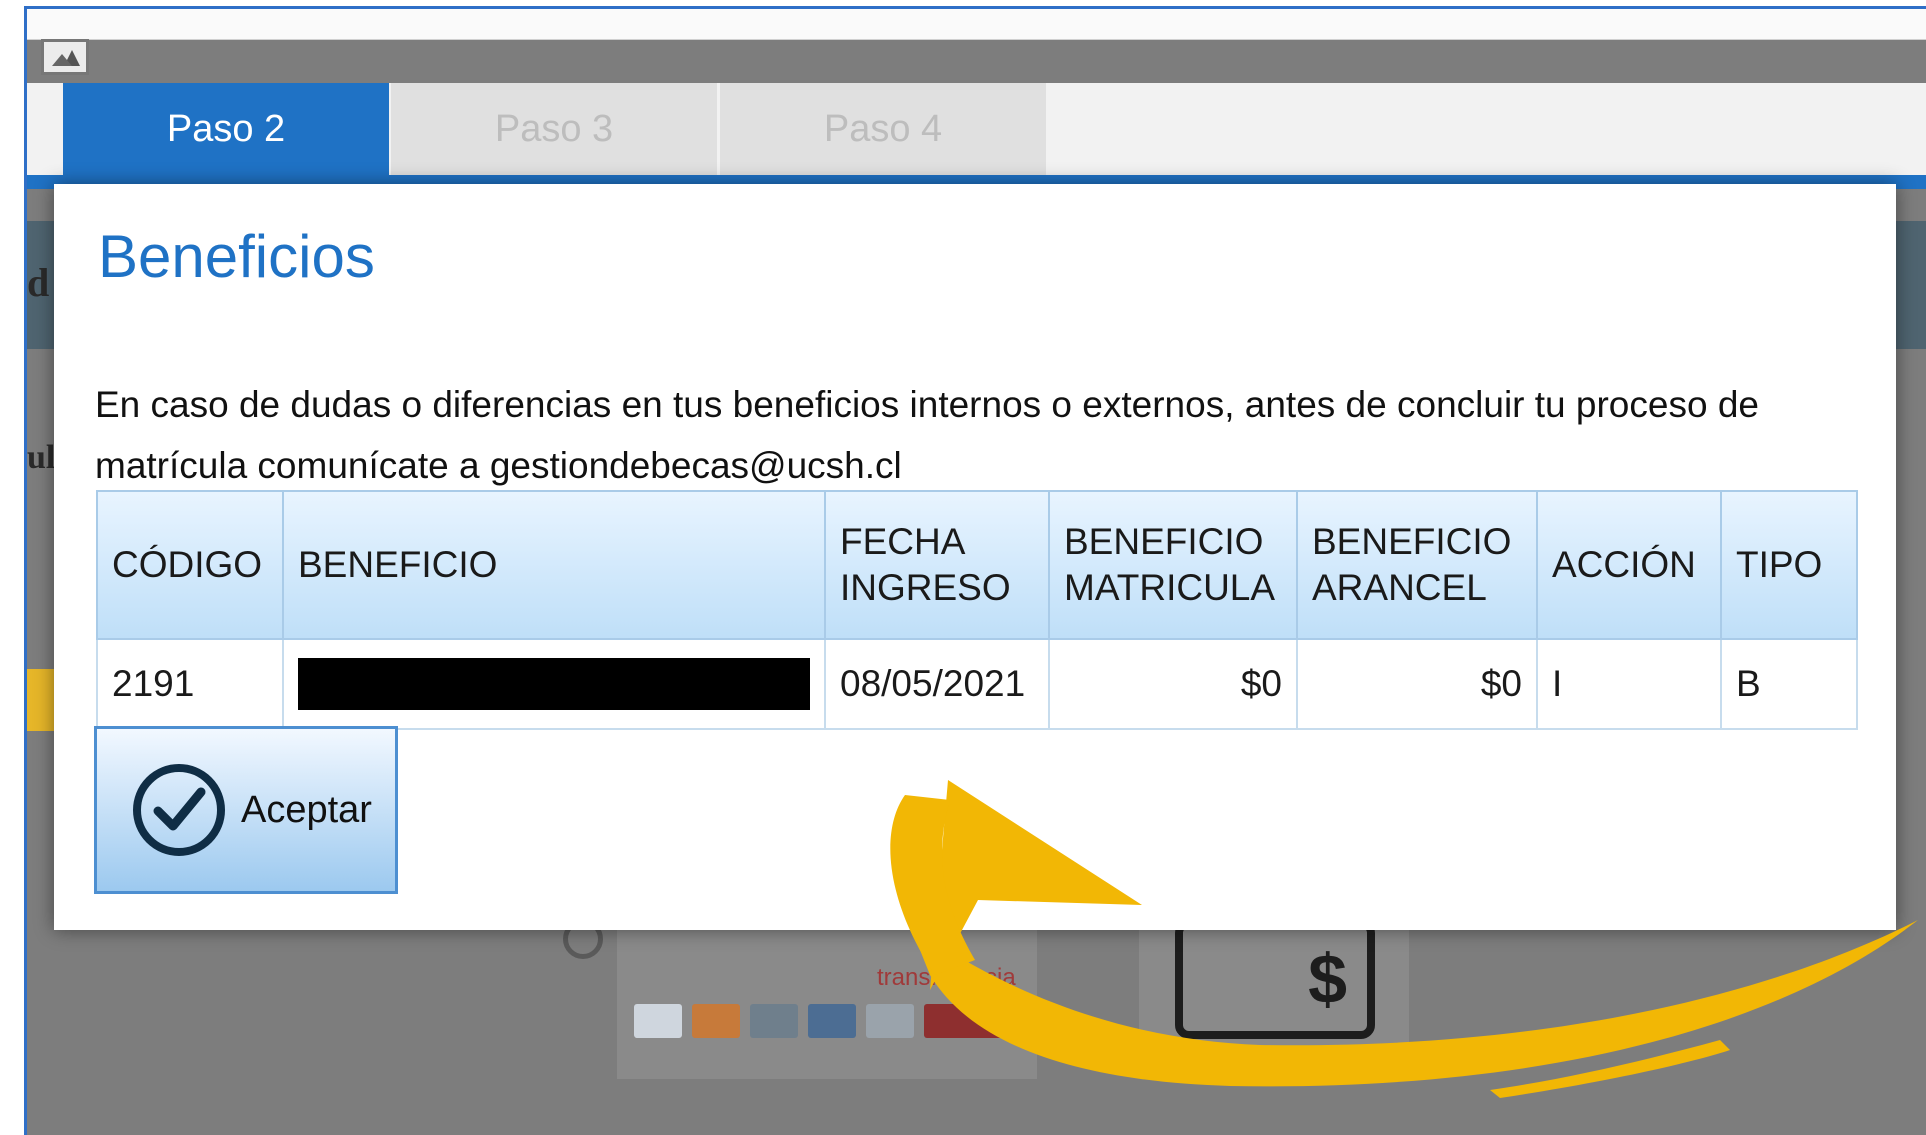 The image size is (1926, 1135). What do you see at coordinates (1629, 565) in the screenshot?
I see `column-header-accion: ACCIÓN` at bounding box center [1629, 565].